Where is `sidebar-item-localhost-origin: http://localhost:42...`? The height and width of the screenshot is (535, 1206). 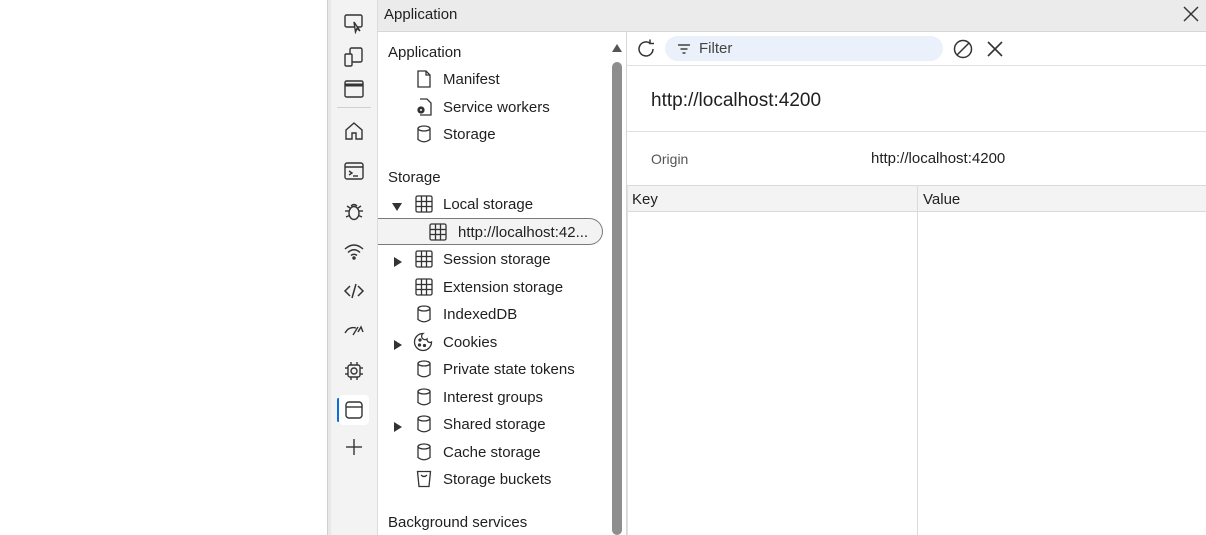
sidebar-item-localhost-origin: http://localhost:42... is located at coordinates (494, 232).